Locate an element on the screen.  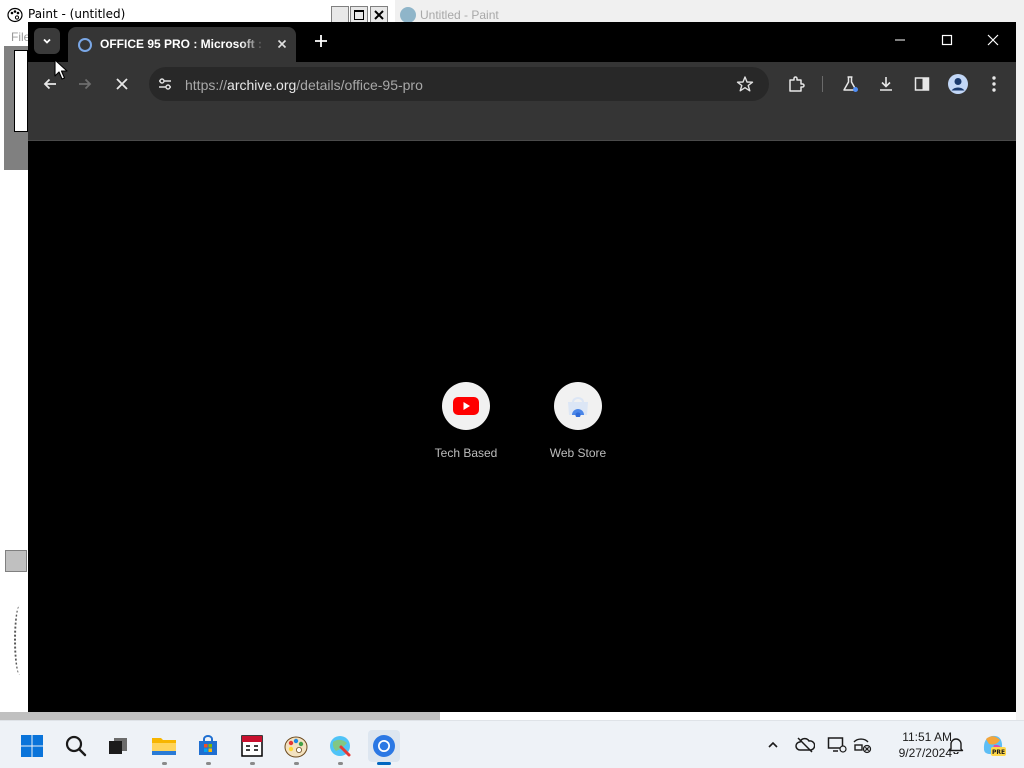
bookmark-star-icon is located at coordinates (745, 84).